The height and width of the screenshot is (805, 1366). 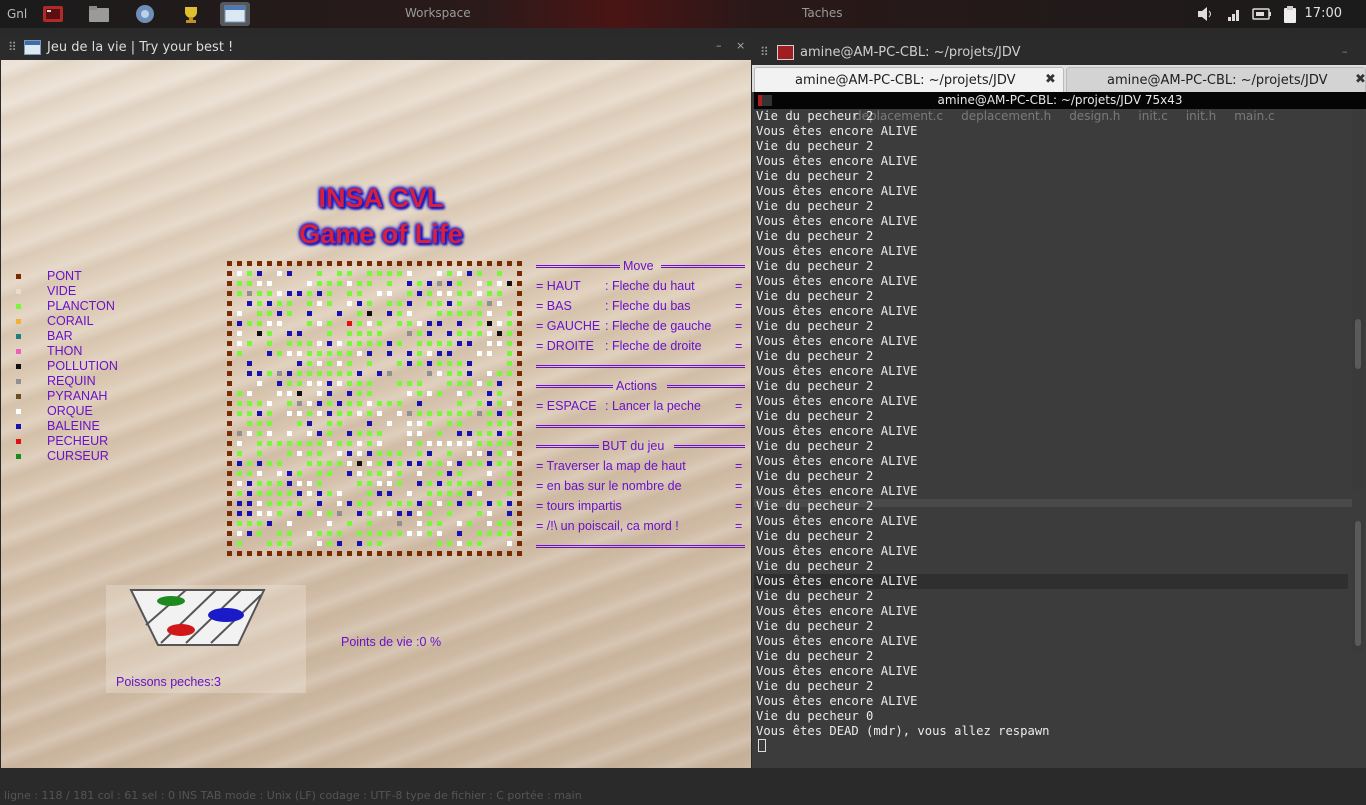 I want to click on terminal-titlebar: ⠿ amine@AM-PC-CBL: ~/projets/JDV –, so click(x=1059, y=53).